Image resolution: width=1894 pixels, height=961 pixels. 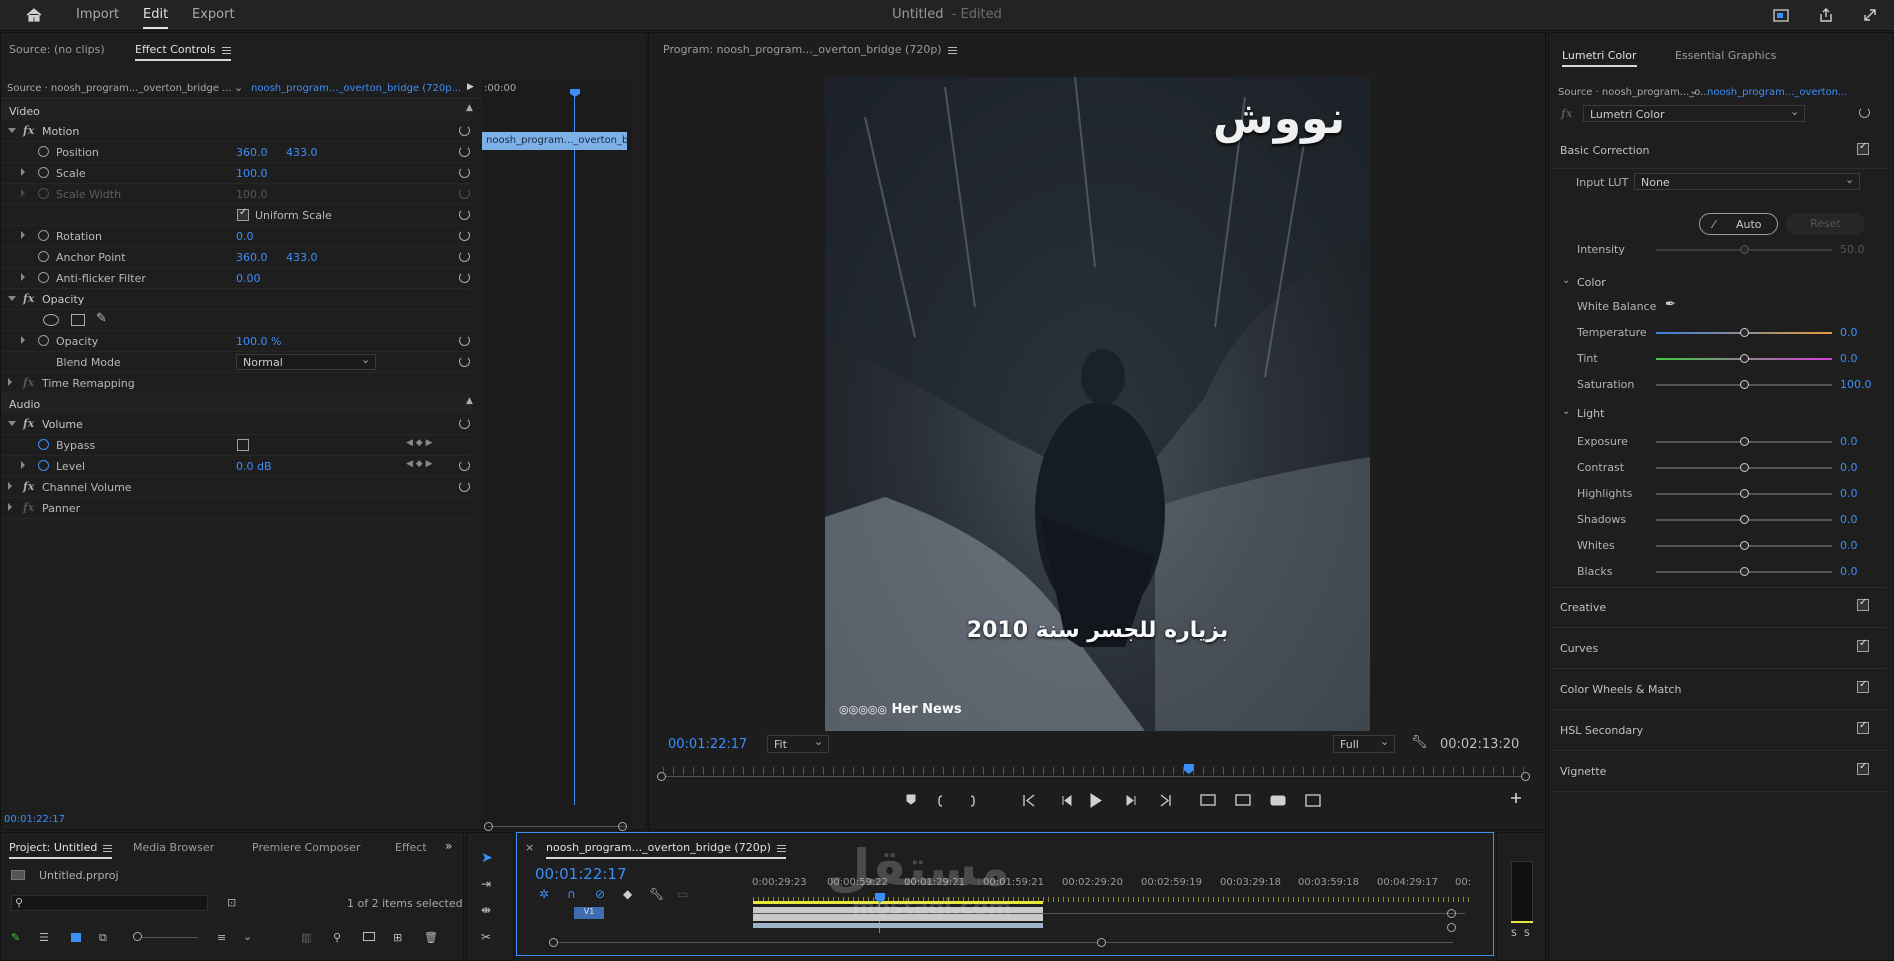 I want to click on blacks-slider, so click(x=1744, y=571).